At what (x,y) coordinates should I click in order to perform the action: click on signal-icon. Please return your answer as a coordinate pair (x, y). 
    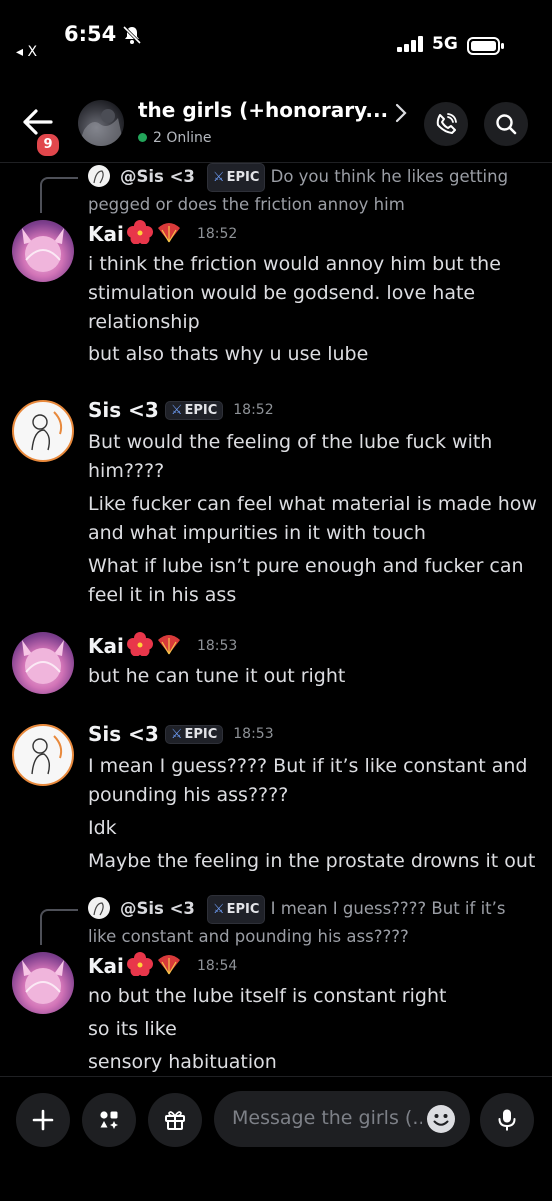
    Looking at the image, I should click on (411, 46).